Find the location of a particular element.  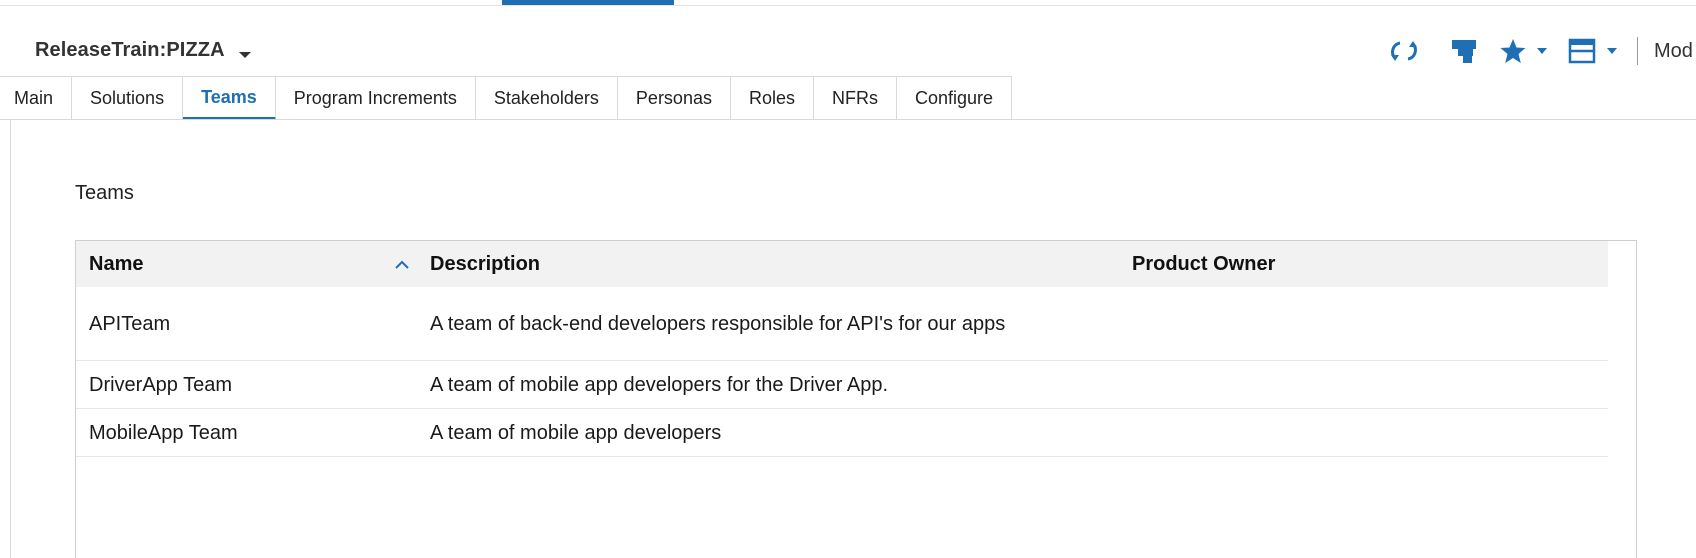

tab-main: Main is located at coordinates (36, 98).